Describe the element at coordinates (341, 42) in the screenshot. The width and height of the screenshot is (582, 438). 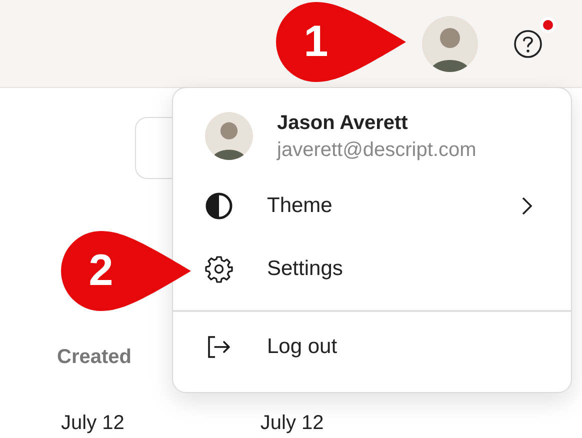
I see `callout-marker: 1` at that location.